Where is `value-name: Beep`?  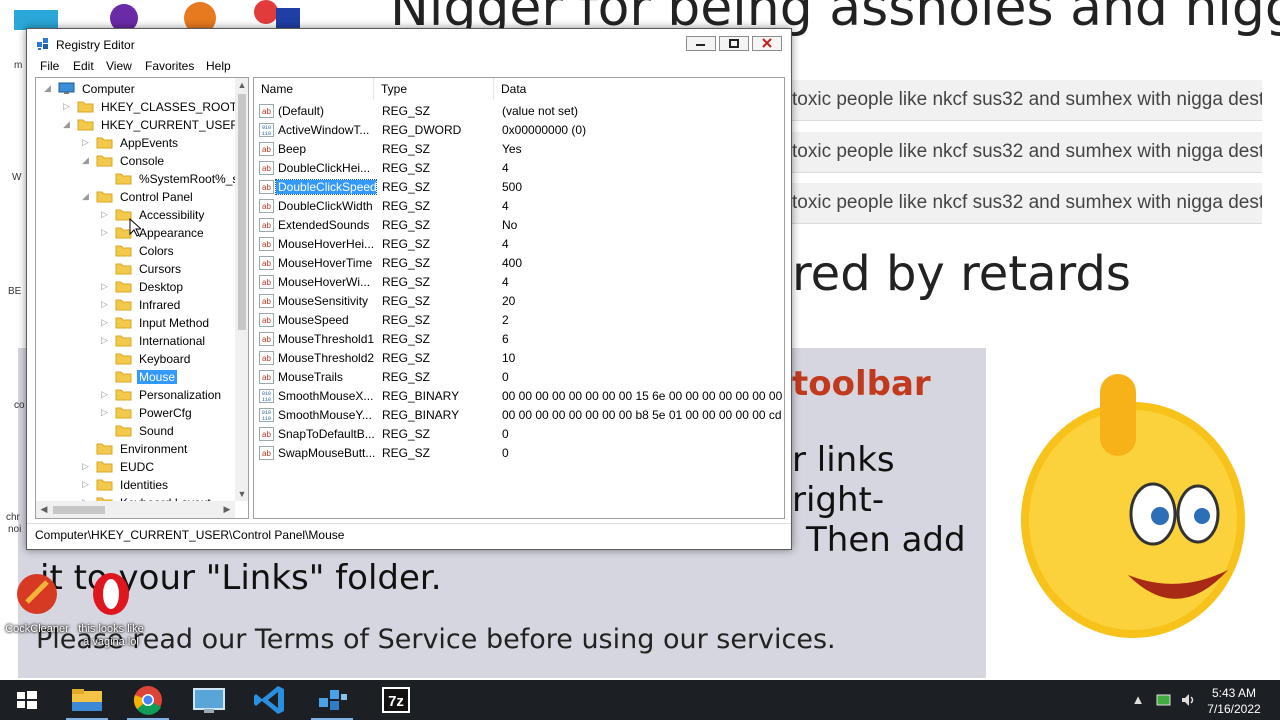 value-name: Beep is located at coordinates (292, 149).